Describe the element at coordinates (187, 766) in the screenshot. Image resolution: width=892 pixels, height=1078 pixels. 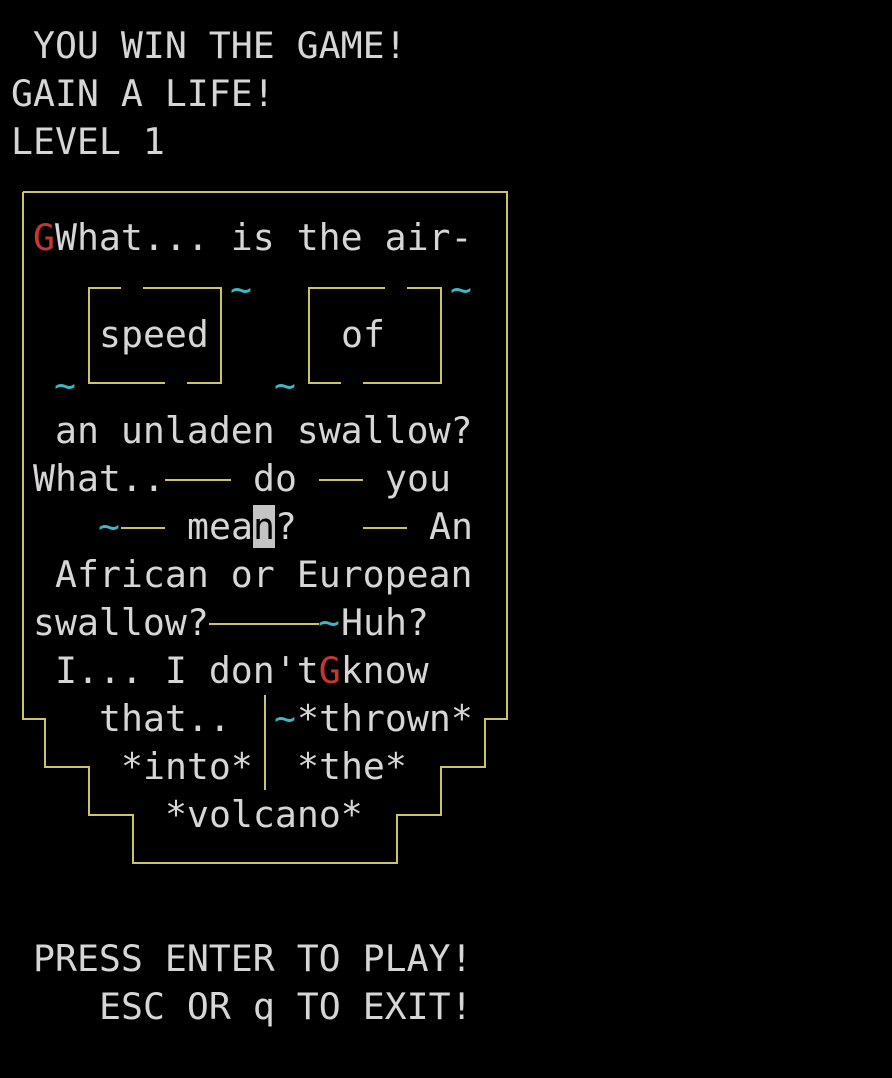
I see `word-into: *into*` at that location.